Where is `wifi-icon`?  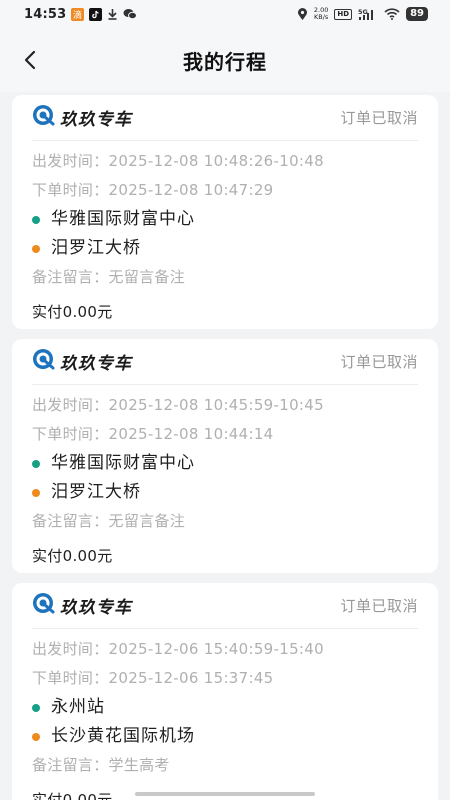 wifi-icon is located at coordinates (392, 14).